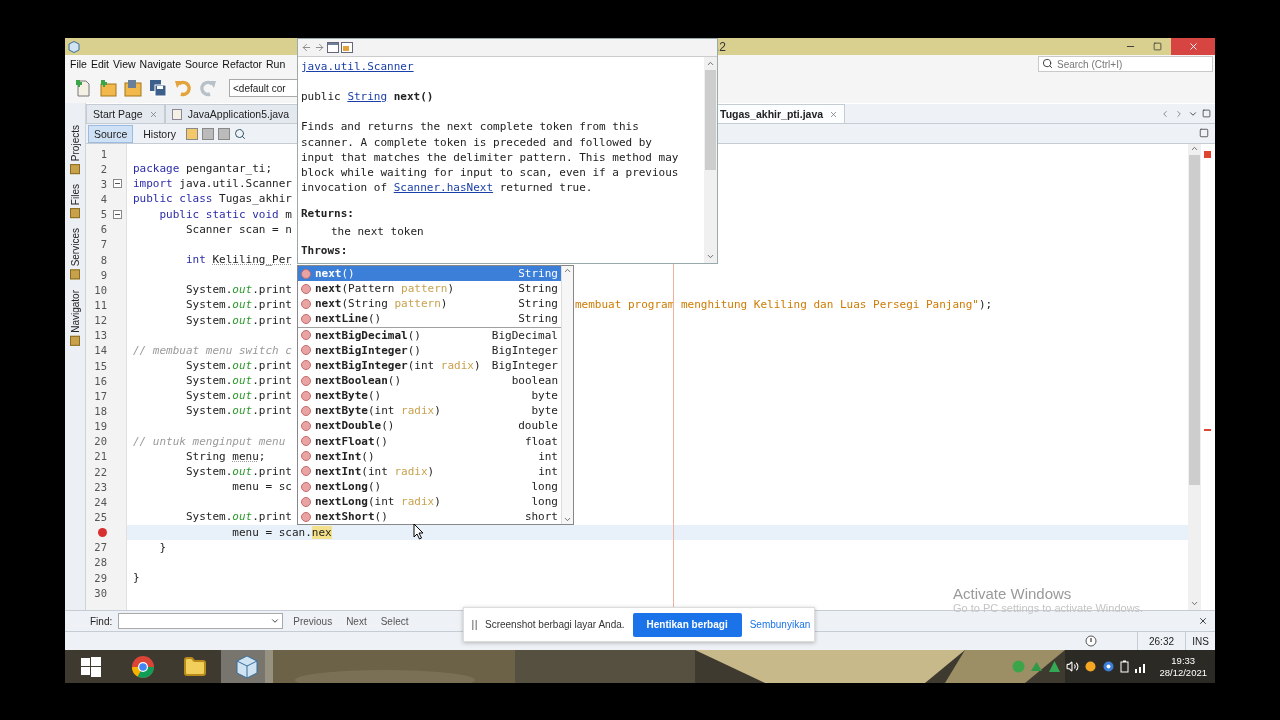 This screenshot has width=1280, height=720. What do you see at coordinates (225, 456) in the screenshot?
I see `code-text: String menu;` at bounding box center [225, 456].